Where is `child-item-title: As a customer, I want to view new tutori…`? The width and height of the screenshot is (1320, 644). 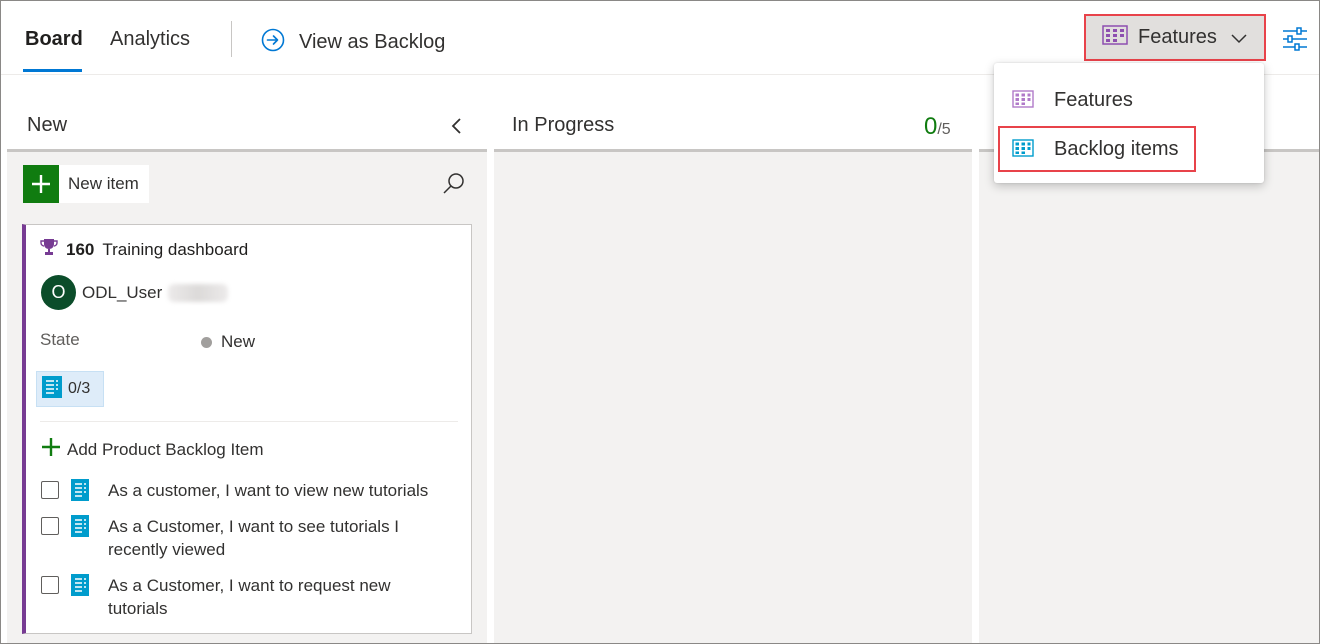
child-item-title: As a customer, I want to view new tutori… is located at coordinates (280, 490).